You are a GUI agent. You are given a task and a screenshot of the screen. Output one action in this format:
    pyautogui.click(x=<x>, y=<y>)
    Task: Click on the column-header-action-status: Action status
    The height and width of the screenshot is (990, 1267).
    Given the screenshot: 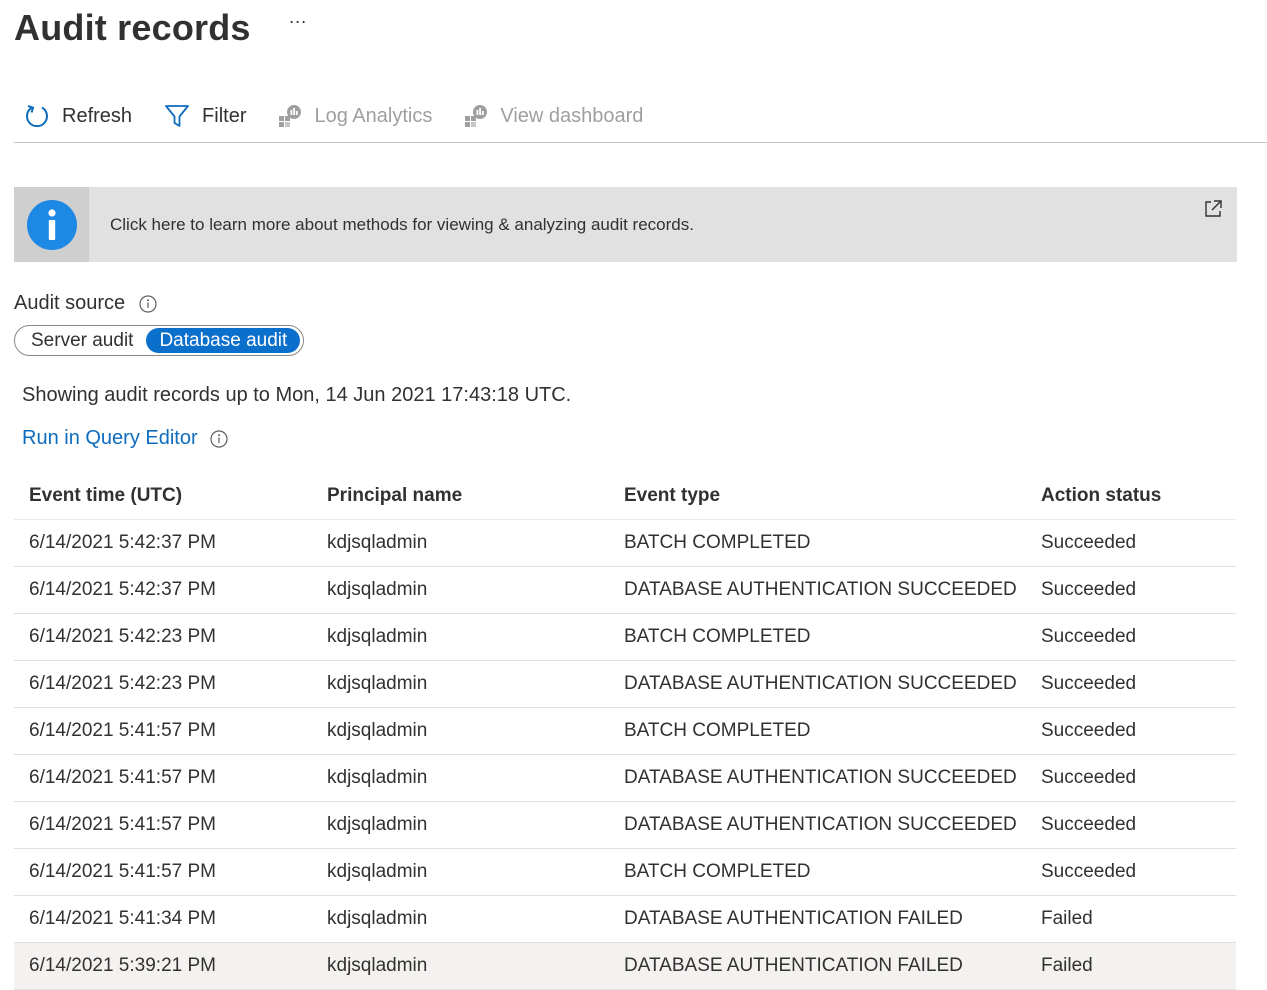 What is the action you would take?
    pyautogui.click(x=1131, y=496)
    